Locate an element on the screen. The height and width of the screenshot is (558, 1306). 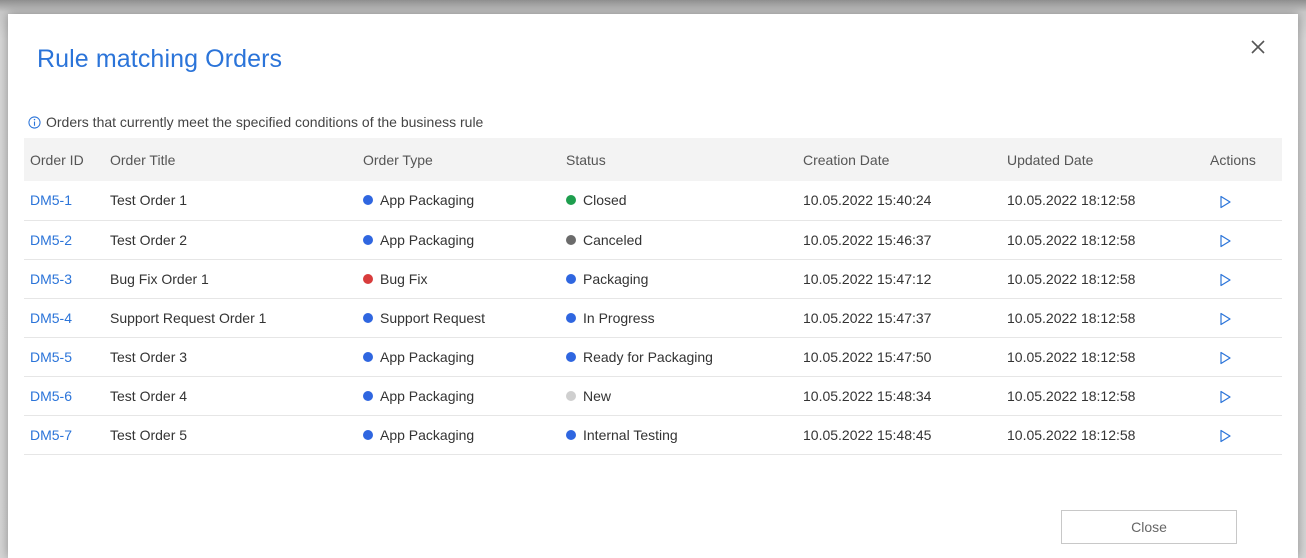
status-cell: Ready for Packaging is located at coordinates (678, 356).